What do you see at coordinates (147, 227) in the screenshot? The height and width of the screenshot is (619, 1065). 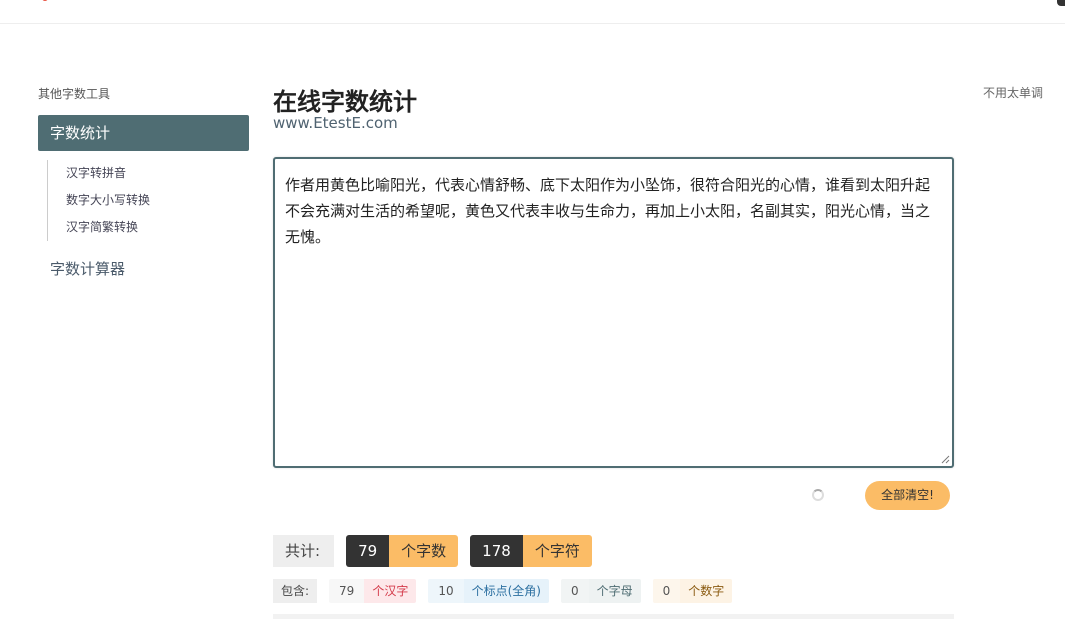 I see `sidebar-item-simp-trad: 汉字简繁转换` at bounding box center [147, 227].